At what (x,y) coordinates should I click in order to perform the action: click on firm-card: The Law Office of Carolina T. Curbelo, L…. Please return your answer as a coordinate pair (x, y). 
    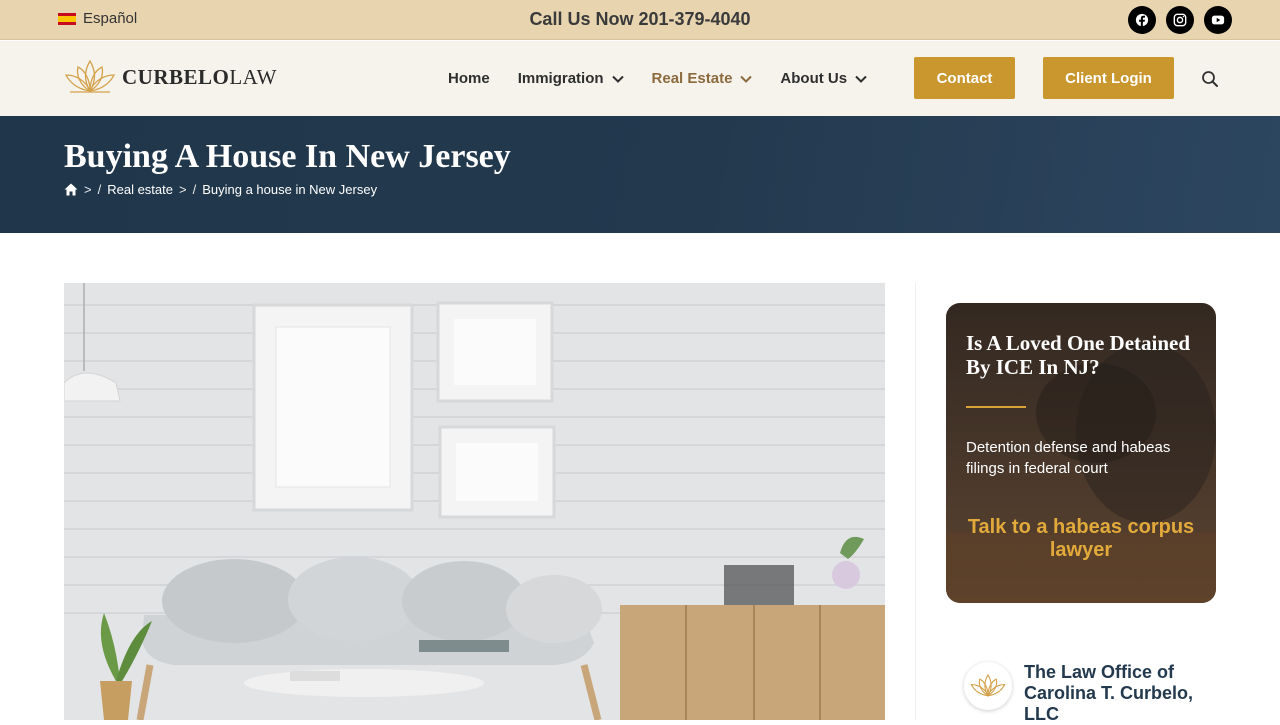
    Looking at the image, I should click on (1084, 693).